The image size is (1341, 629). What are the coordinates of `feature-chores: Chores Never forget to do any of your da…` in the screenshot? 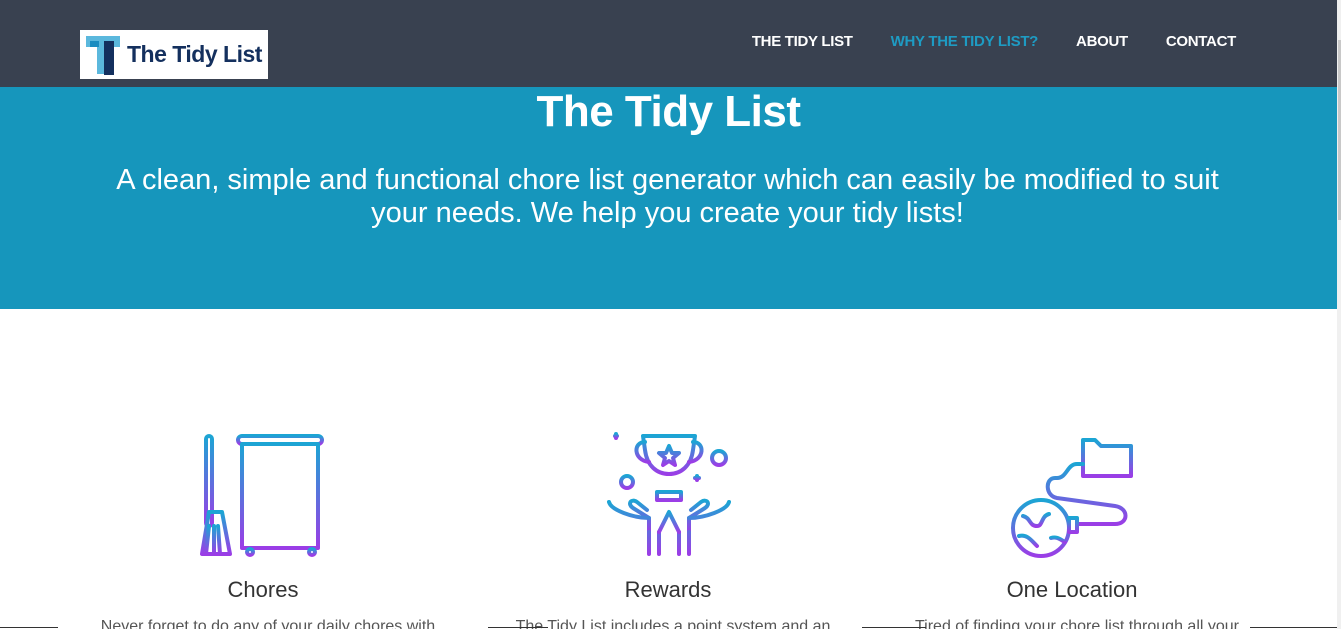 It's located at (266, 530).